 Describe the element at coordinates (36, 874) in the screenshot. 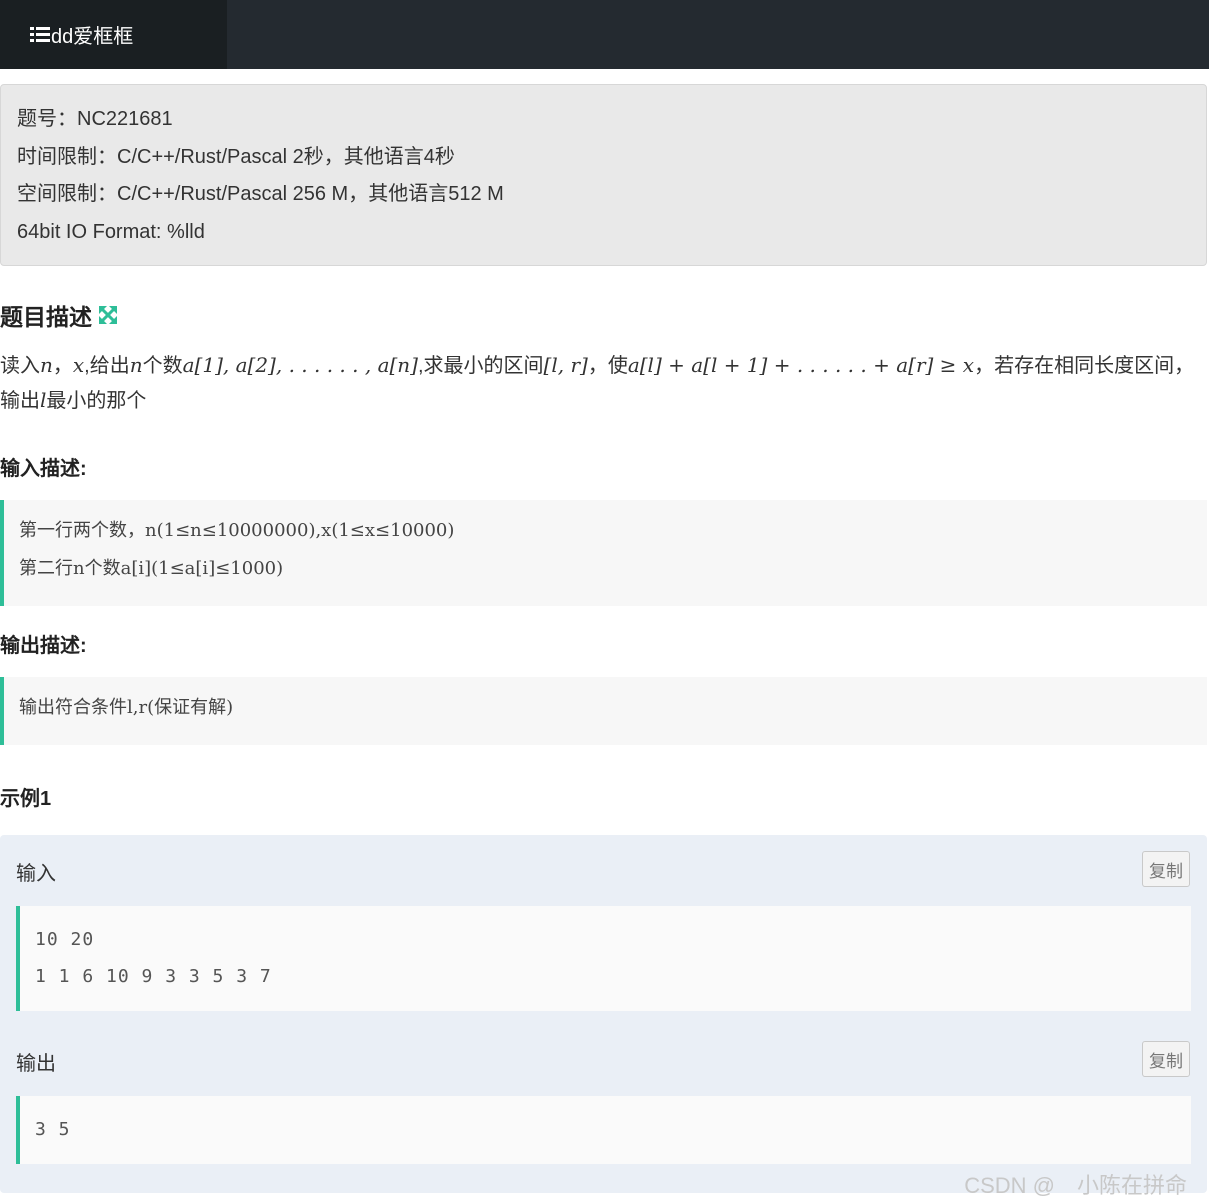

I see `example-input-label: 输入` at that location.